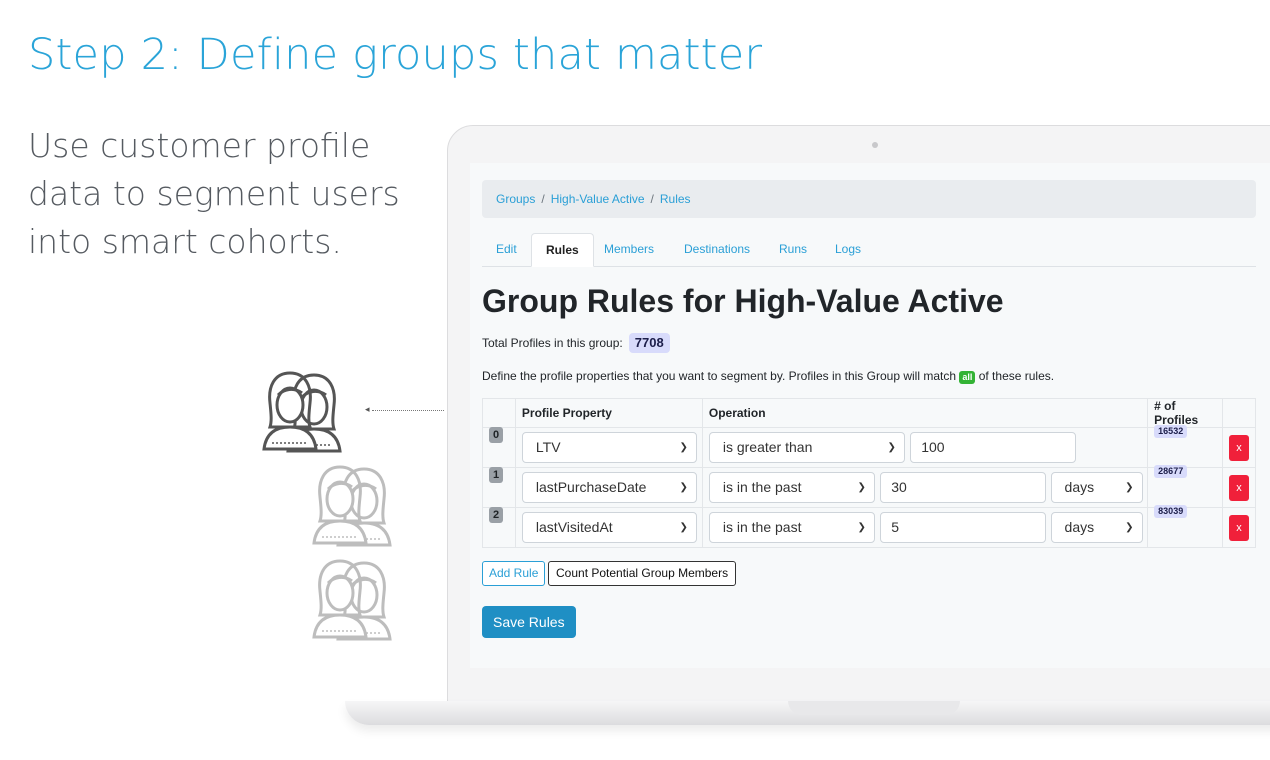  Describe the element at coordinates (1171, 471) in the screenshot. I see `profiles-count-badge: 28677` at that location.